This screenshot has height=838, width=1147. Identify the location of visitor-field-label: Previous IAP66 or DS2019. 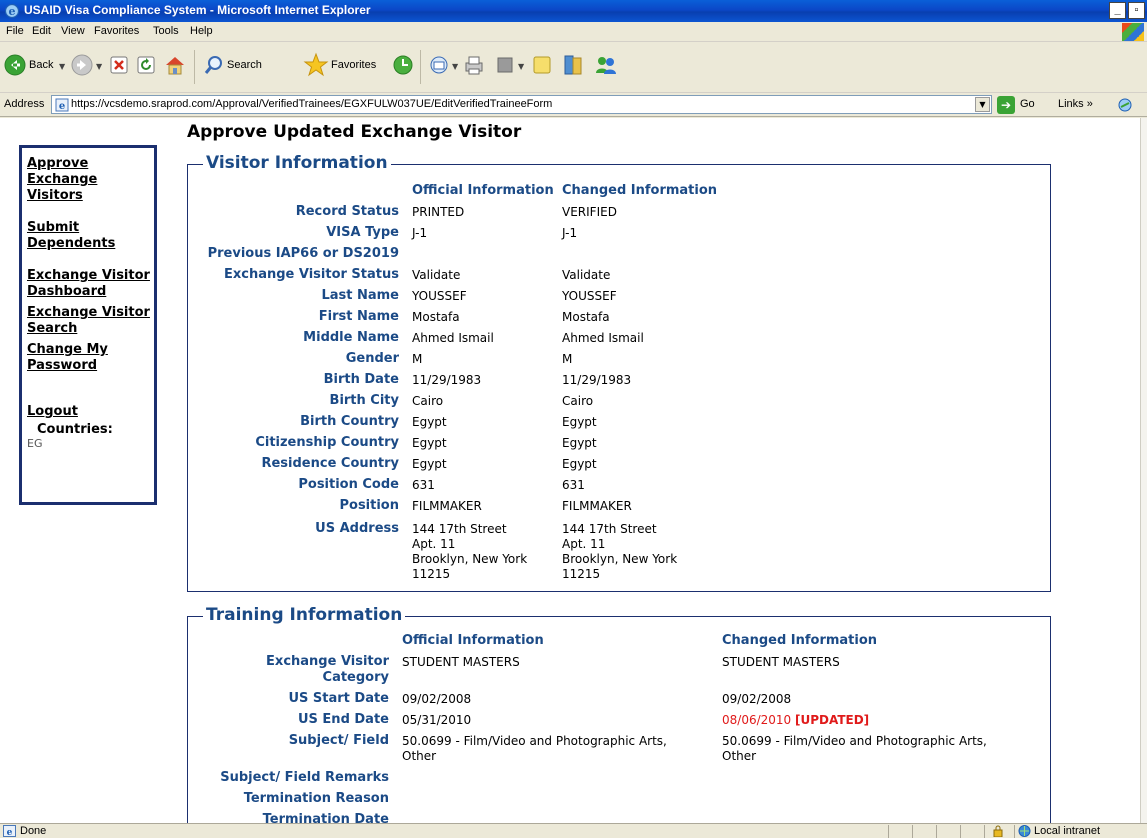
(303, 253).